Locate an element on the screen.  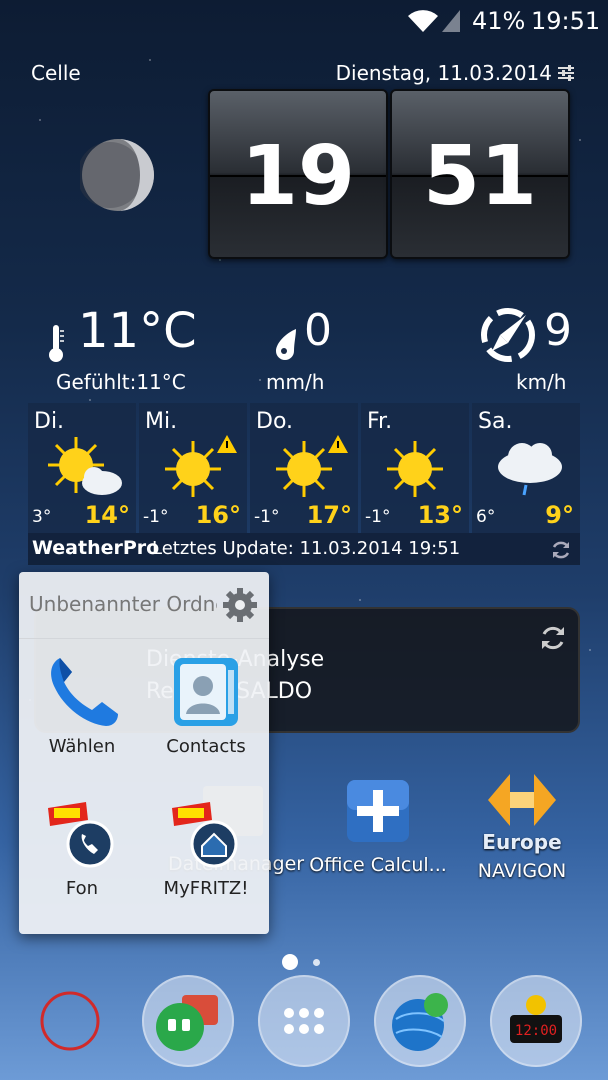
forecast-high: 13° is located at coordinates (440, 515).